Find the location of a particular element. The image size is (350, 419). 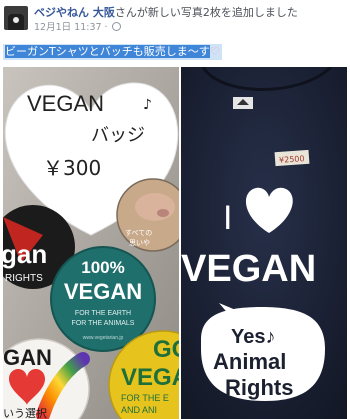

author-name-link: ベジやねん 大阪 is located at coordinates (74, 12).